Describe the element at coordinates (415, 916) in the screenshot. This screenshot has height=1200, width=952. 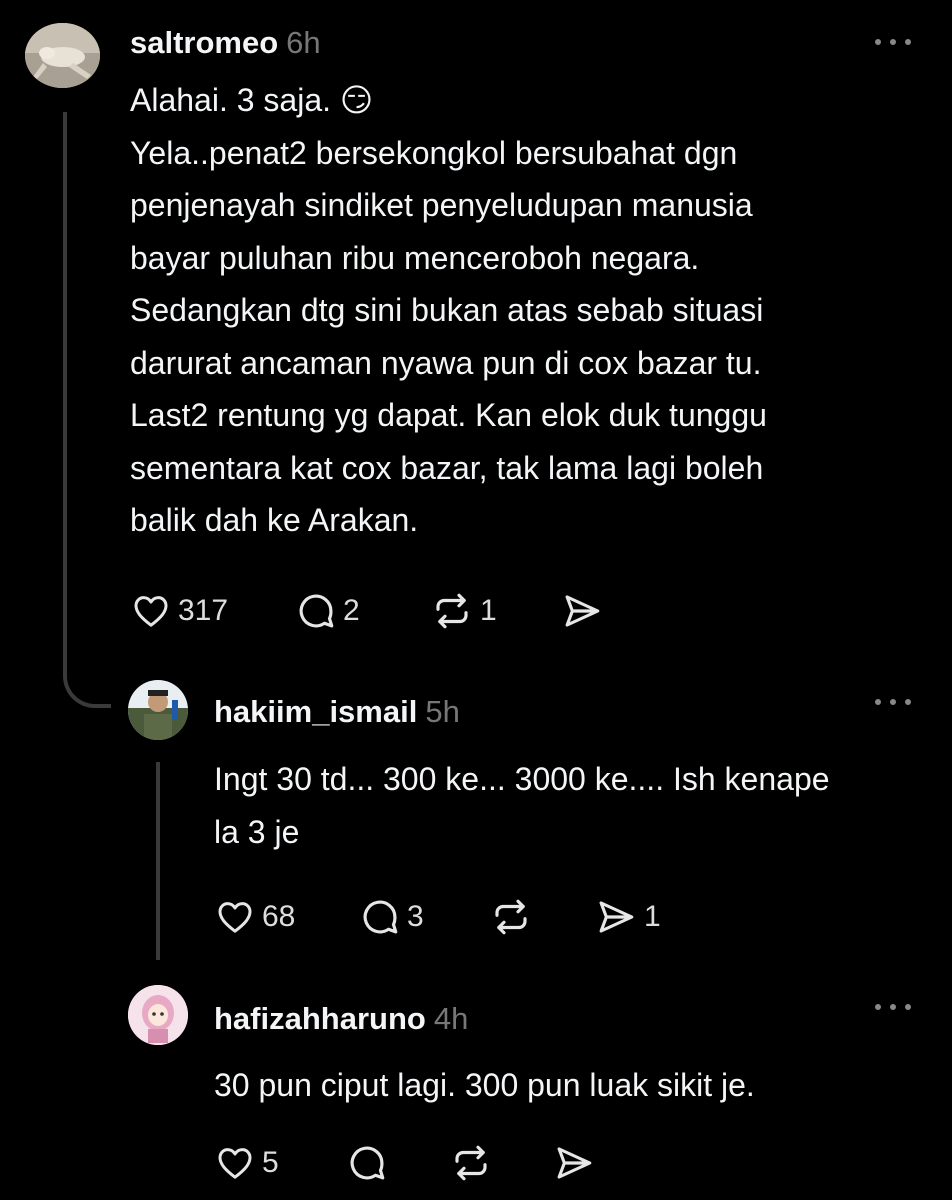
I see `reply-count: 3` at that location.